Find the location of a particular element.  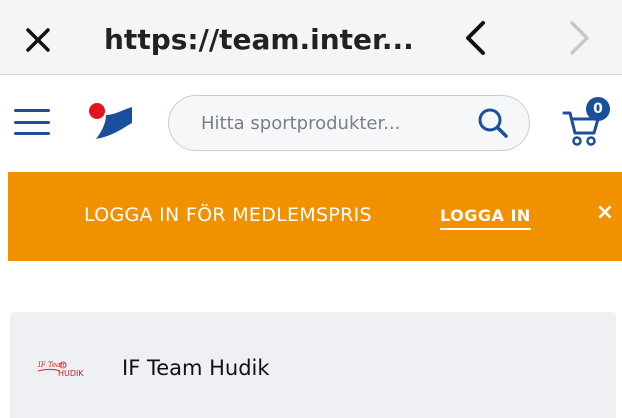

chevron-left-icon is located at coordinates (475, 38).